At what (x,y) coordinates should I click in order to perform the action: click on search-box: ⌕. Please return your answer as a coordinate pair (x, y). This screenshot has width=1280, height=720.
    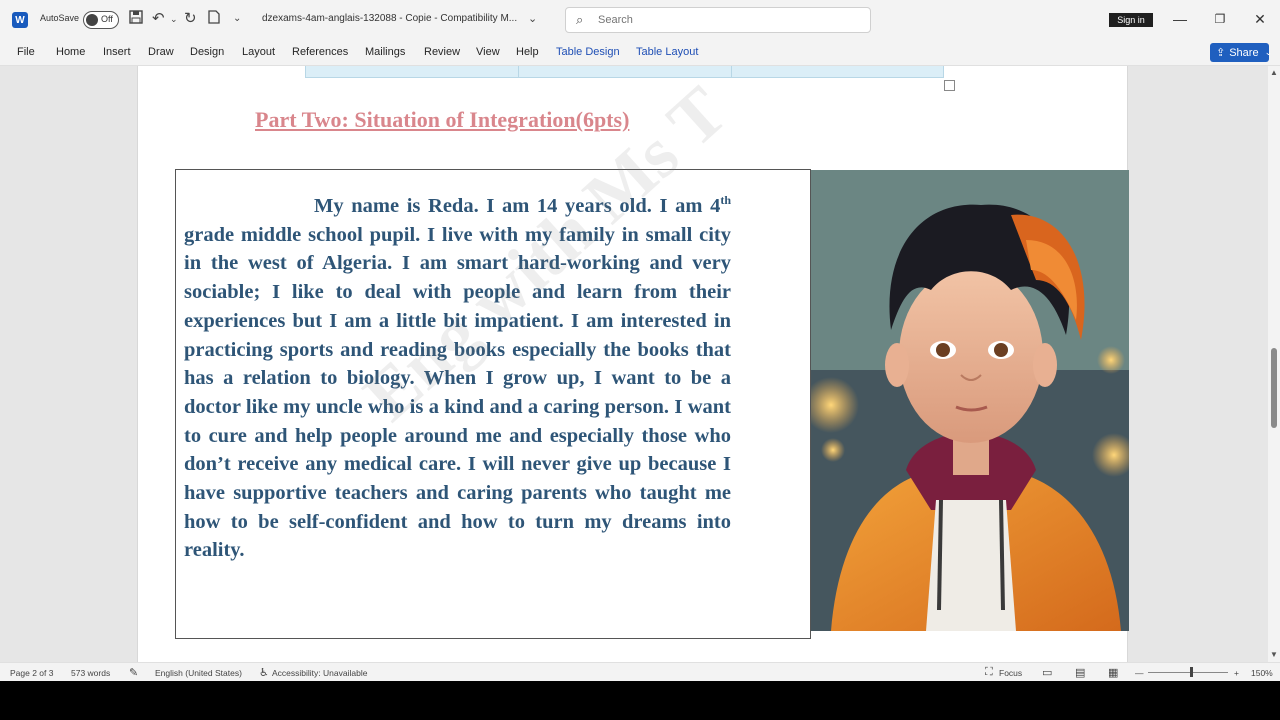
    Looking at the image, I should click on (718, 20).